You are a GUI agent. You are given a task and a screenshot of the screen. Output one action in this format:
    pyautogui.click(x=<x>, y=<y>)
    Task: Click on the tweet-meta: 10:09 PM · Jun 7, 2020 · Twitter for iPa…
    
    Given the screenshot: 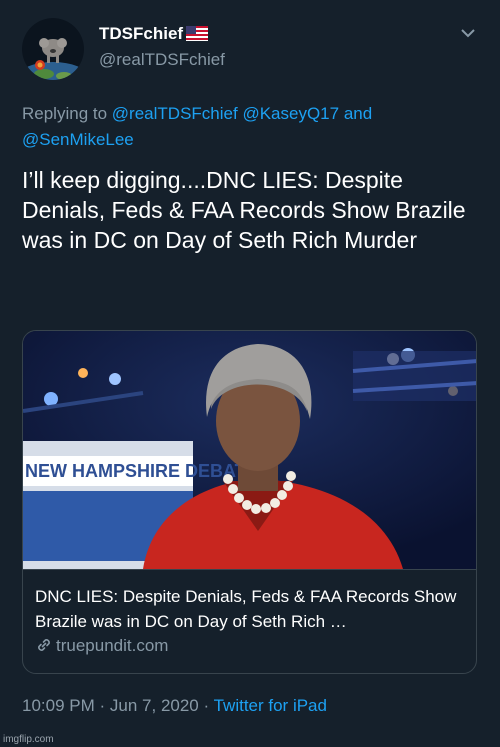 What is the action you would take?
    pyautogui.click(x=174, y=706)
    